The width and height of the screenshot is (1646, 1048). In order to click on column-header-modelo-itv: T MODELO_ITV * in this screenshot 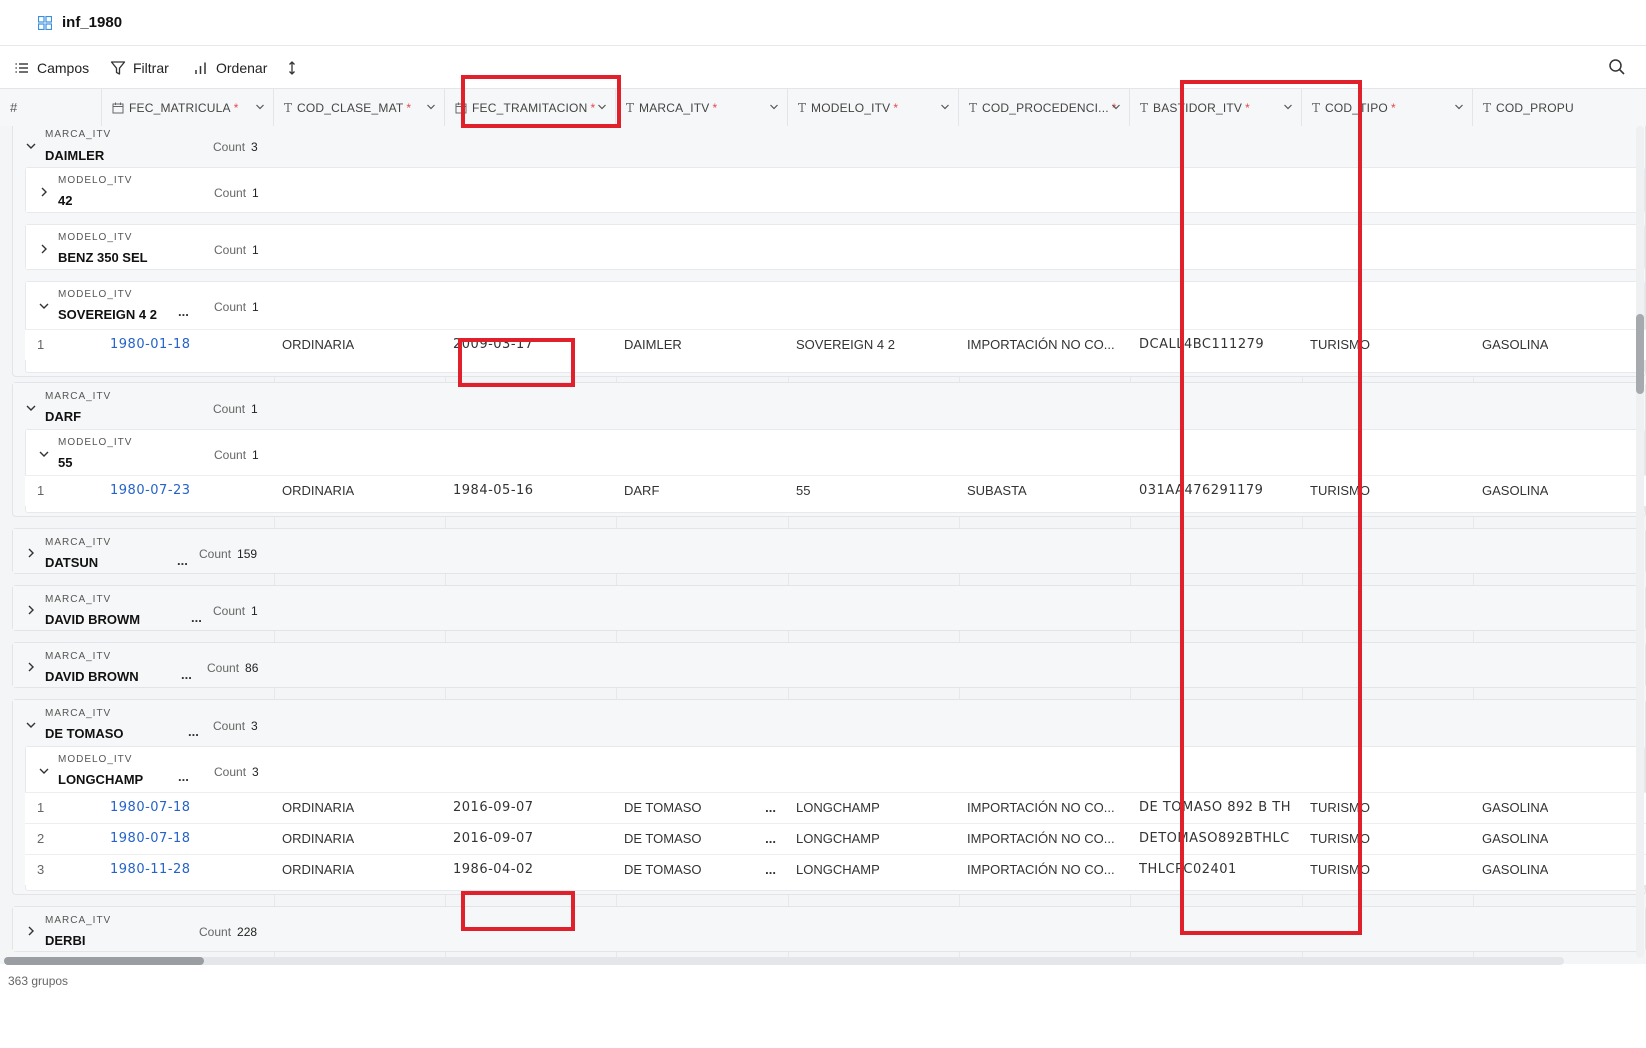, I will do `click(873, 107)`.